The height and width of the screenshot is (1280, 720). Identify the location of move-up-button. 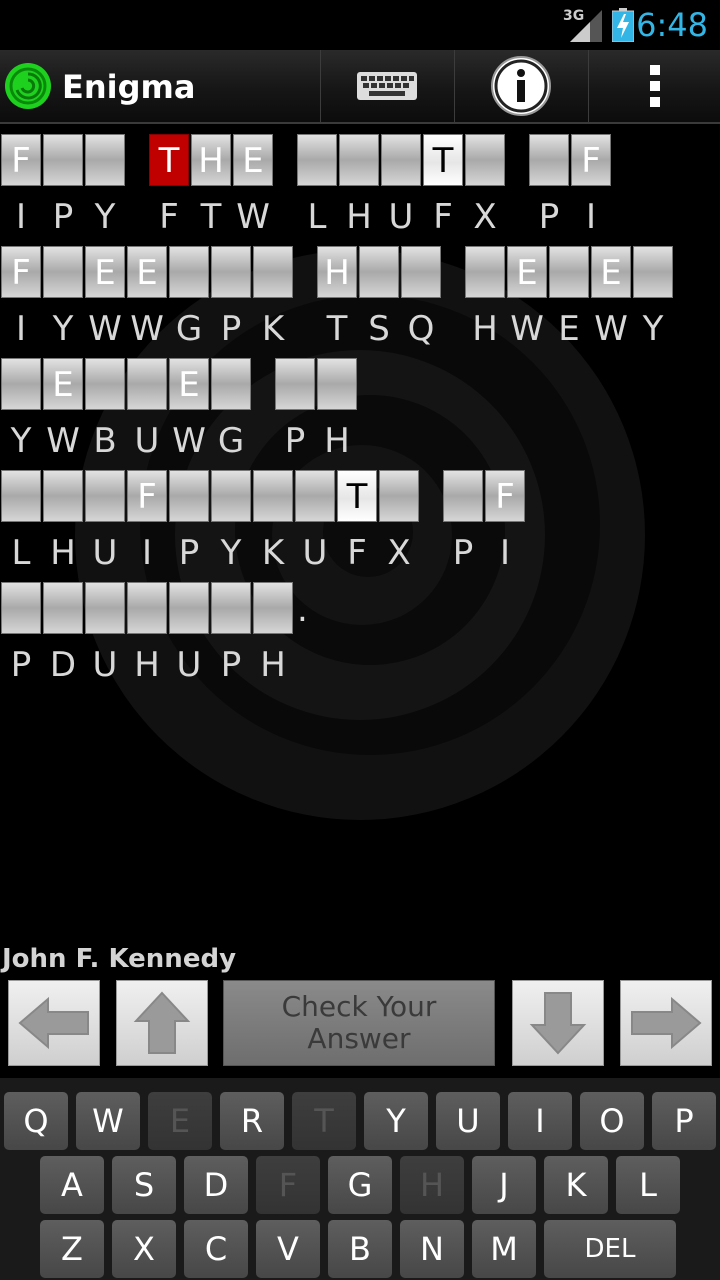
(162, 1023).